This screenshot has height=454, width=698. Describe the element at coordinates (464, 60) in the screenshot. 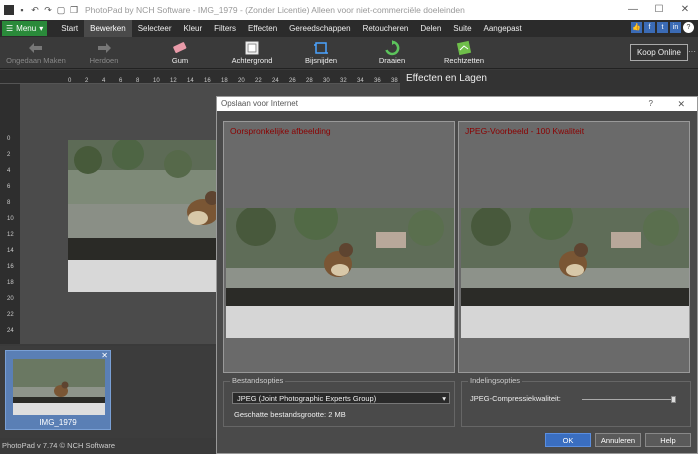

I see `straighten-label: Rechtzetten` at that location.